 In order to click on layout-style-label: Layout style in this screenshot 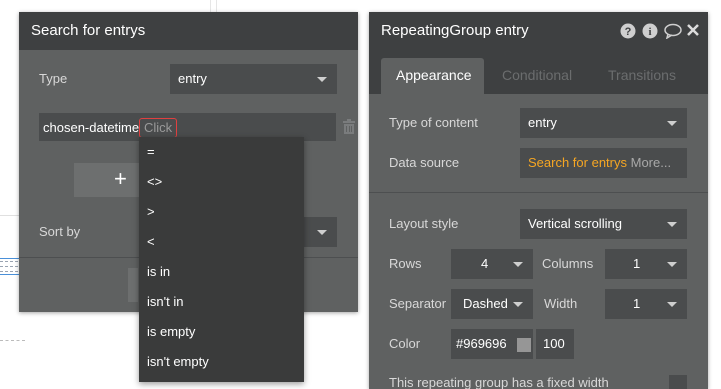, I will do `click(424, 223)`.